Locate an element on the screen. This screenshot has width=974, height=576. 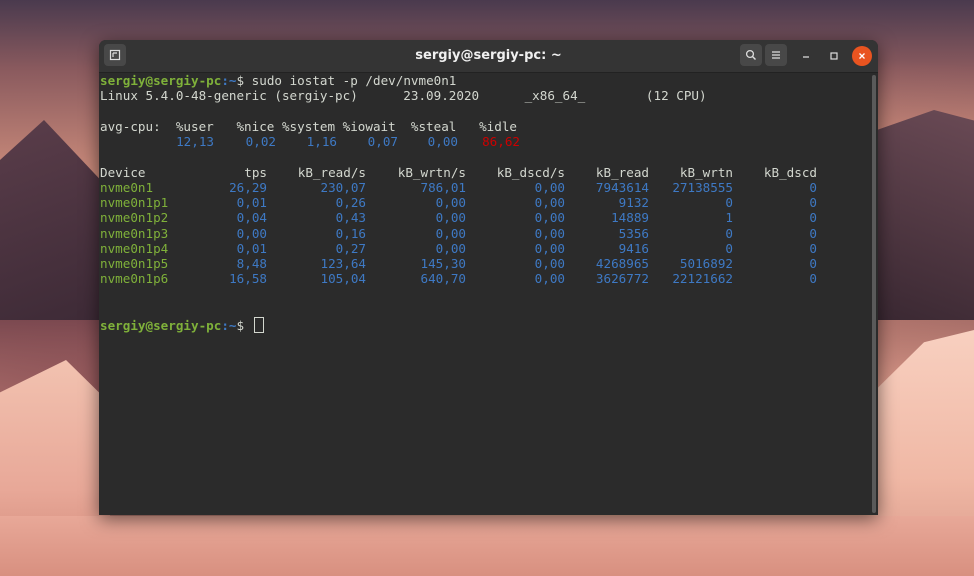
device-tps-cell: 8,48 is located at coordinates (251, 263).